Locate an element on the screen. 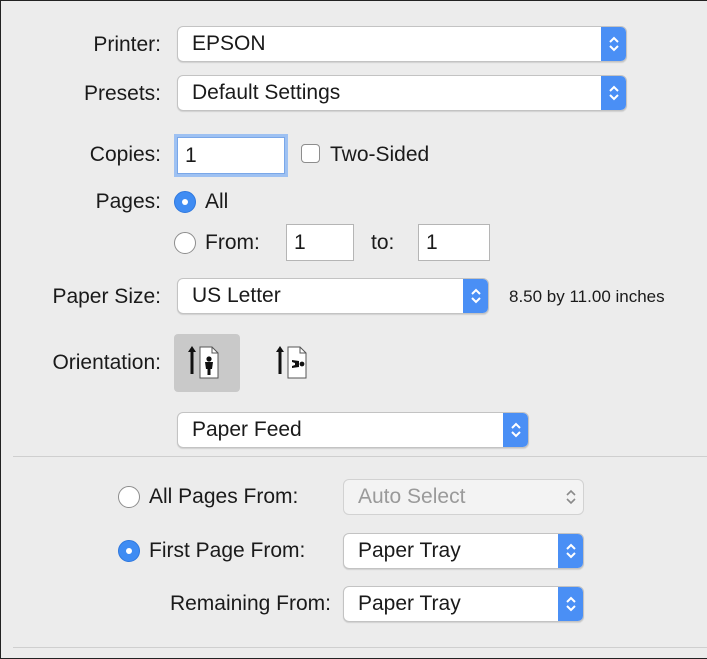 This screenshot has width=707, height=659. printer-popup: EPSON is located at coordinates (402, 44).